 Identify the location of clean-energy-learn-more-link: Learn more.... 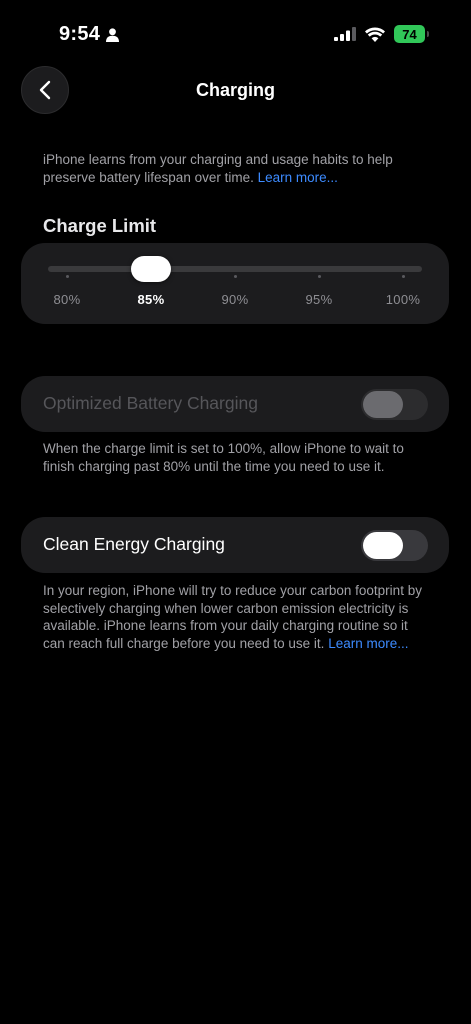
(368, 643).